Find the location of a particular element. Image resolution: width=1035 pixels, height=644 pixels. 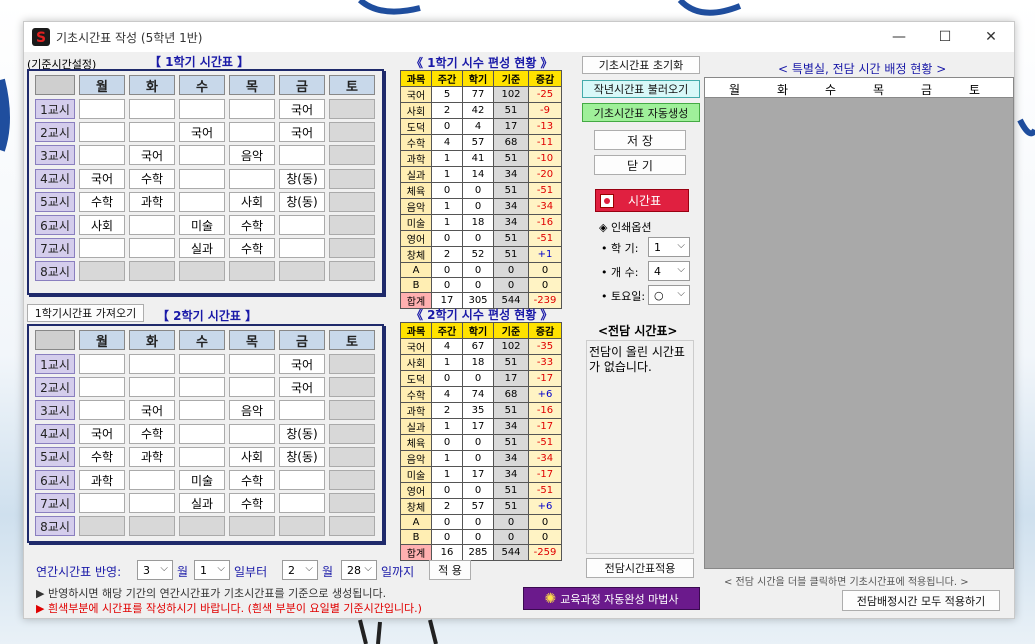

sem1-slot-cell: 음악 is located at coordinates (252, 155).